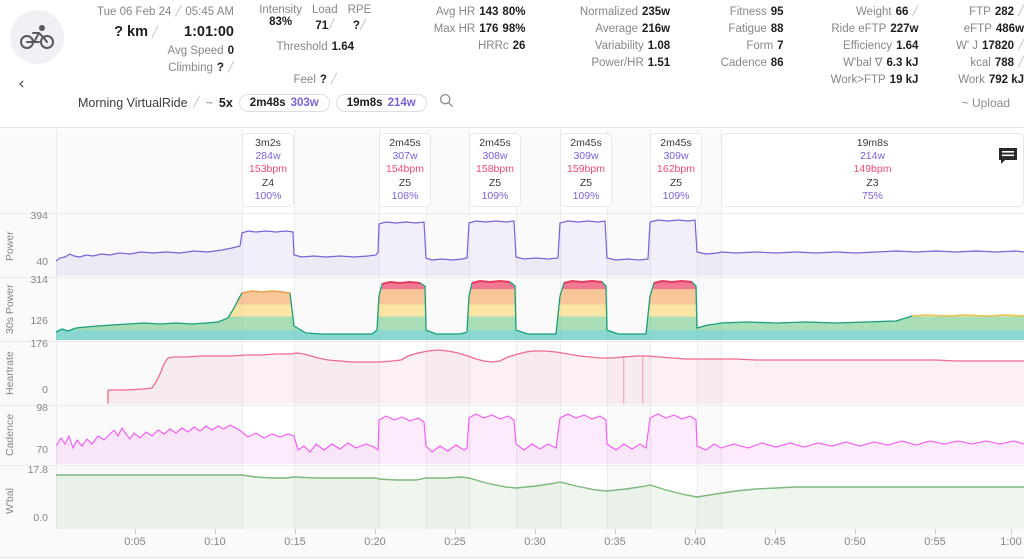  I want to click on work-ftp-label: Work>FTP, so click(858, 80).